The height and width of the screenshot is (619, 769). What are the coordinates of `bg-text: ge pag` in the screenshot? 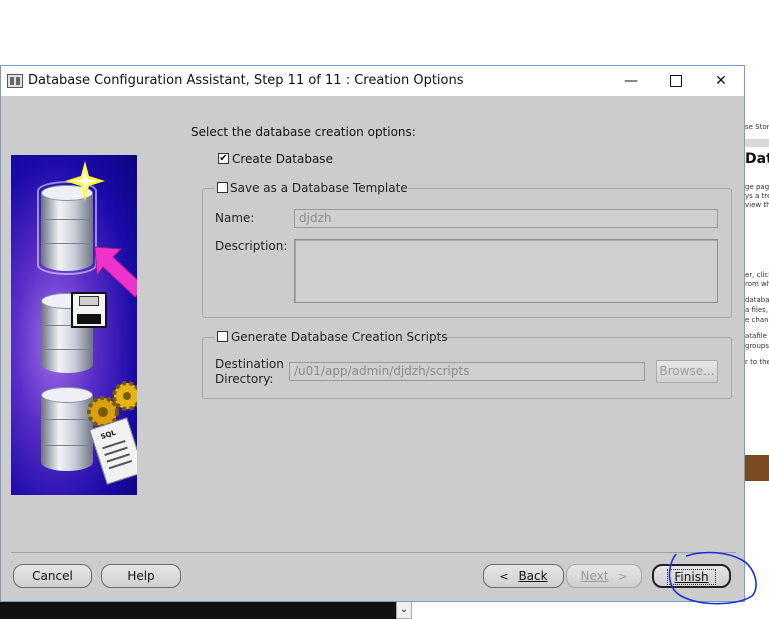 It's located at (757, 187).